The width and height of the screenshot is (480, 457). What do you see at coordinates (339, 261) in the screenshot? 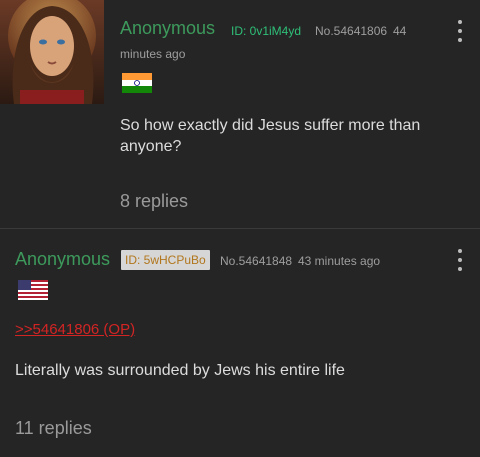
I see `post-time: 43 minutes ago` at bounding box center [339, 261].